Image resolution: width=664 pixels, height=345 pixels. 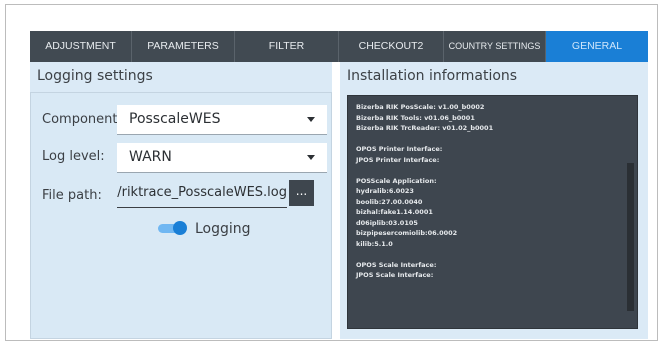 What do you see at coordinates (287, 46) in the screenshot?
I see `tab-filter: FILTER` at bounding box center [287, 46].